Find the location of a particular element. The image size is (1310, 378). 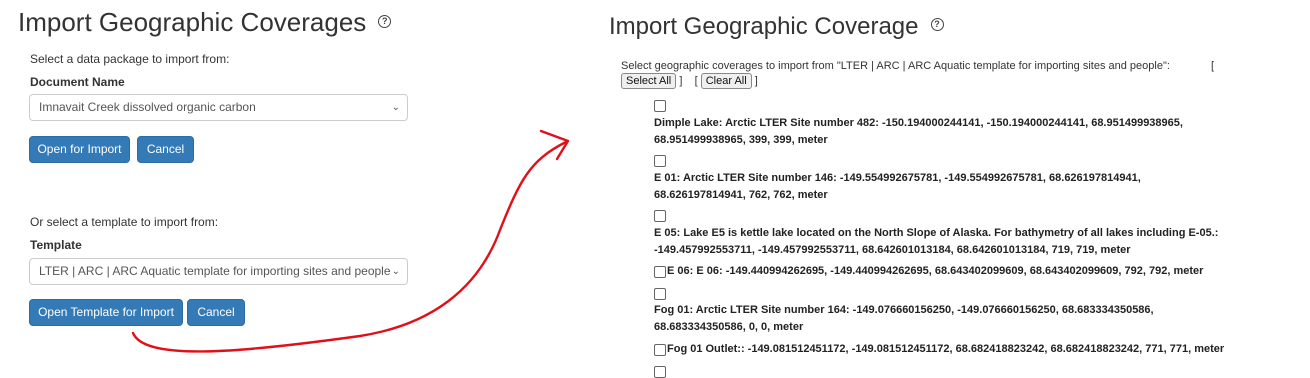

arrow-head is located at coordinates (554, 145).